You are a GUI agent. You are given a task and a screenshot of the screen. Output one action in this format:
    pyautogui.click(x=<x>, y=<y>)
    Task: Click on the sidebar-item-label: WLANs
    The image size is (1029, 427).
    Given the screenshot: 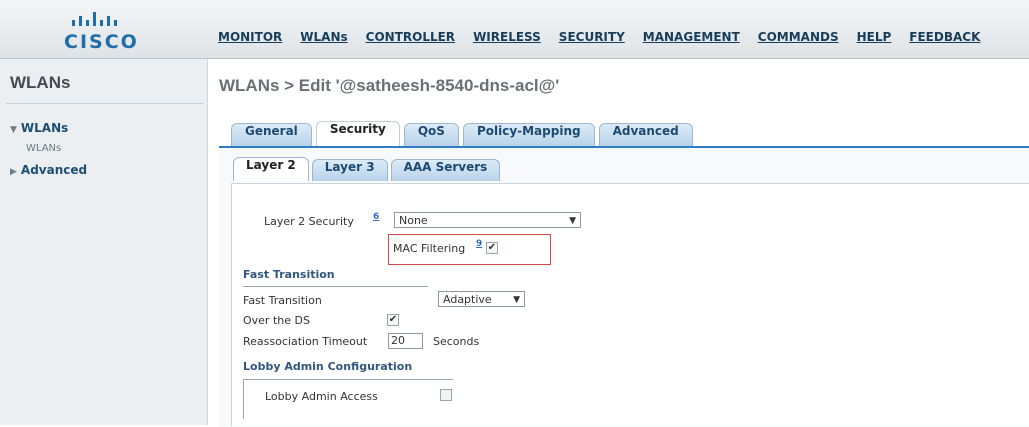 What is the action you would take?
    pyautogui.click(x=44, y=128)
    